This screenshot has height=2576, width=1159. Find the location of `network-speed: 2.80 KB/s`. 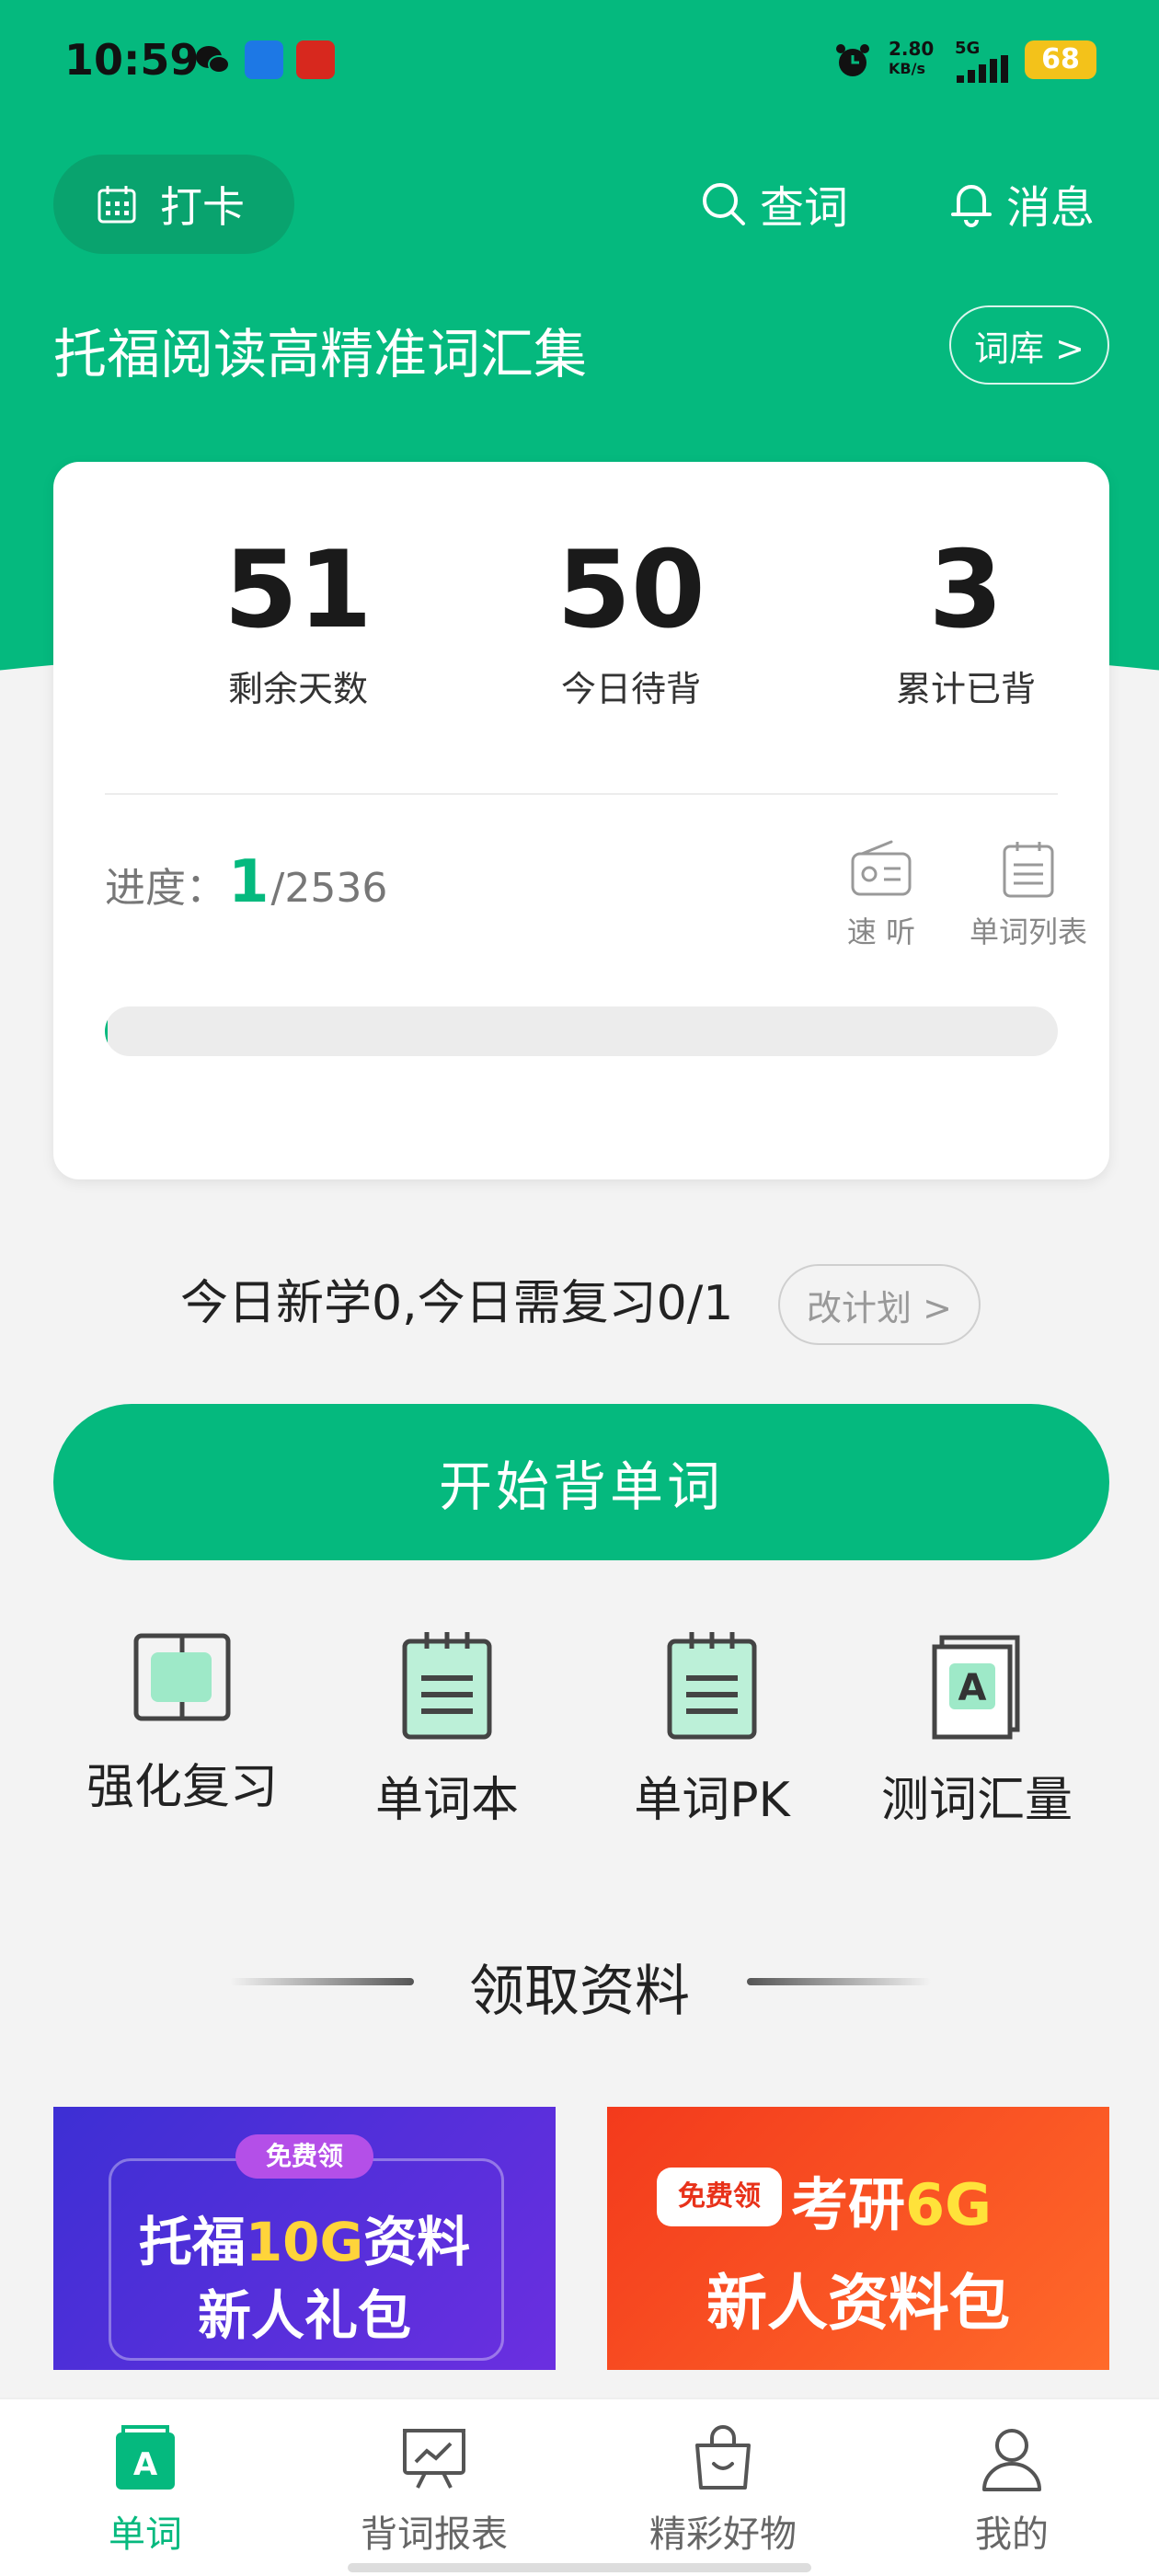

network-speed: 2.80 KB/s is located at coordinates (911, 59).